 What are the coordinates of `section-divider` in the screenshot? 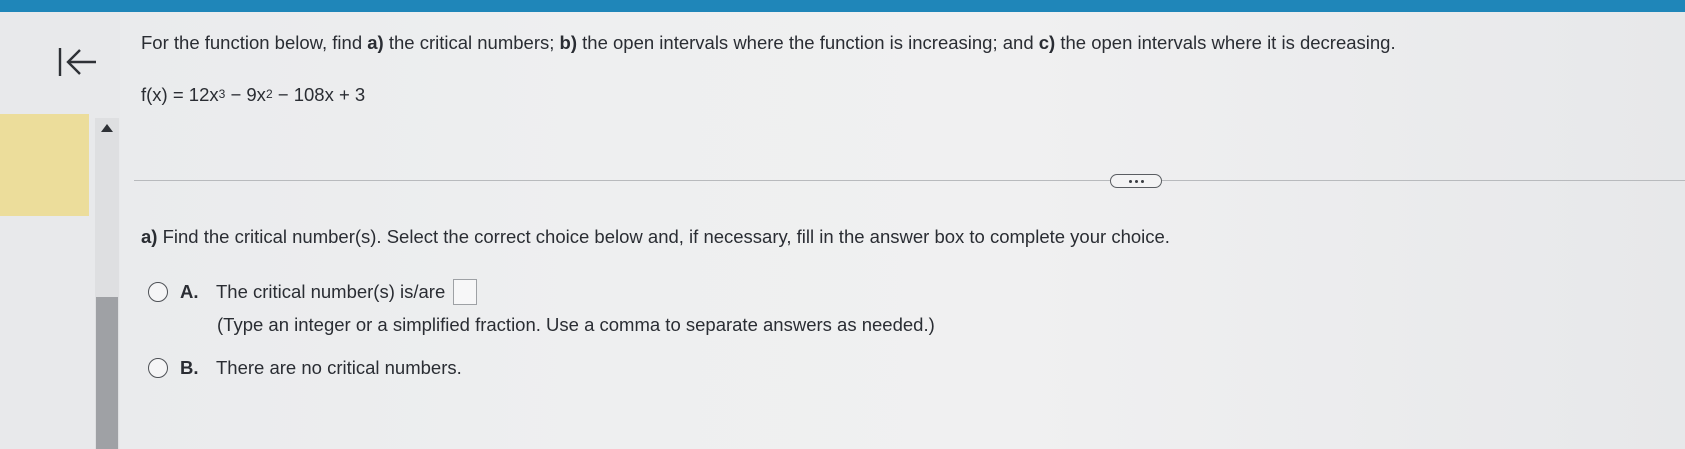 It's located at (909, 180).